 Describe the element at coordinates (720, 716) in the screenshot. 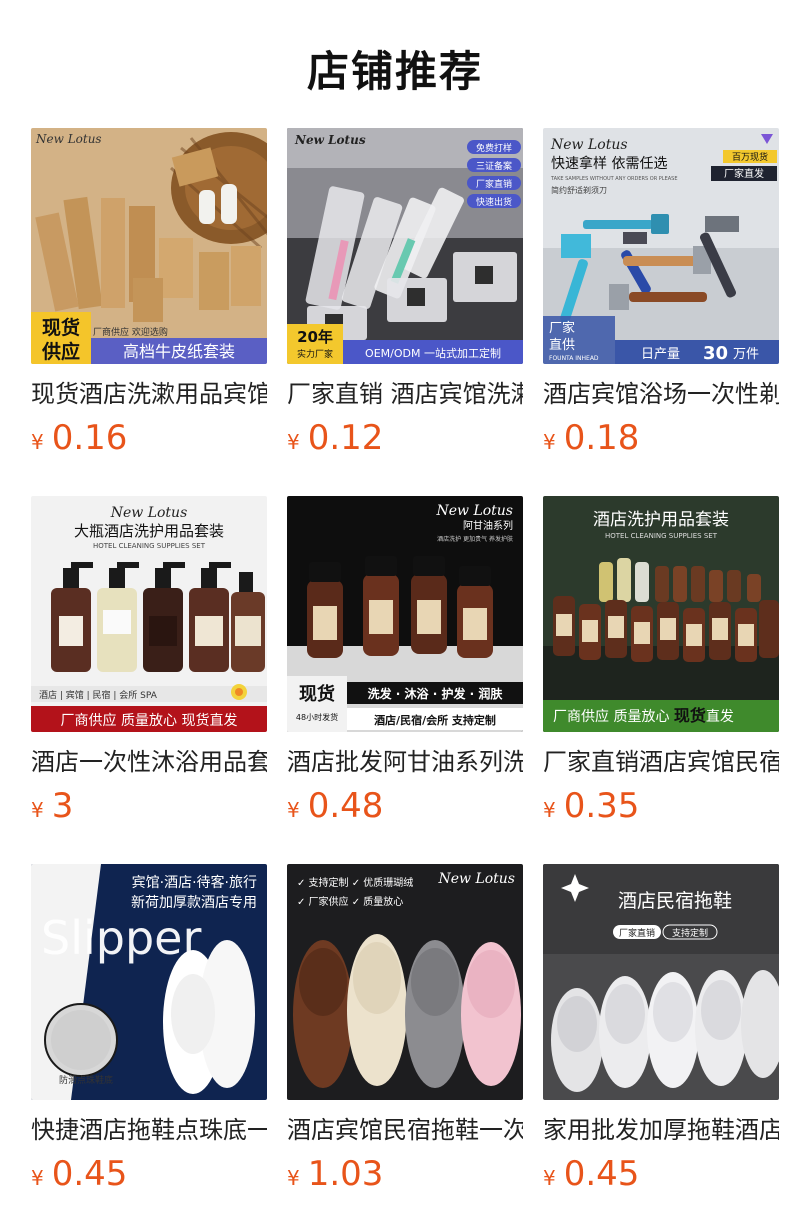

I see `banner-text: 直发` at that location.